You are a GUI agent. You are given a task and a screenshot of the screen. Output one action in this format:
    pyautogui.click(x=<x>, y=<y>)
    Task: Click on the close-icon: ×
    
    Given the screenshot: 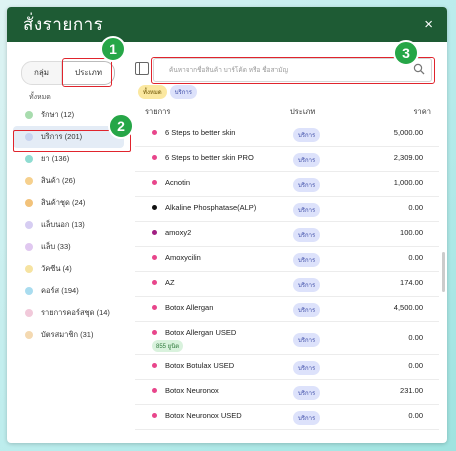 What is the action you would take?
    pyautogui.click(x=428, y=24)
    